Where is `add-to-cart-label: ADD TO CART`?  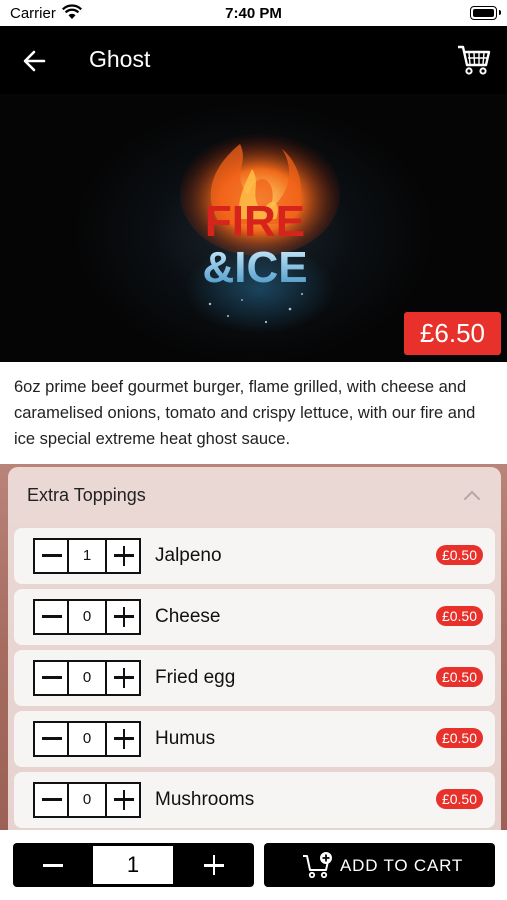 add-to-cart-label: ADD TO CART is located at coordinates (402, 865).